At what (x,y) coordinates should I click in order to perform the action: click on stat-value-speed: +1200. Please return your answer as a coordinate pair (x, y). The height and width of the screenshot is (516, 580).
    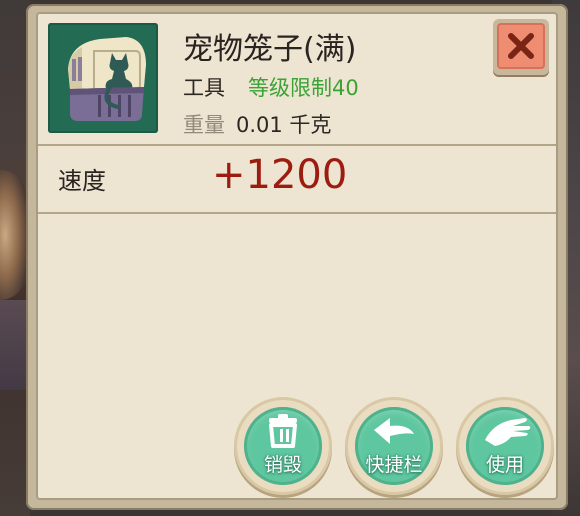
    Looking at the image, I should click on (280, 175).